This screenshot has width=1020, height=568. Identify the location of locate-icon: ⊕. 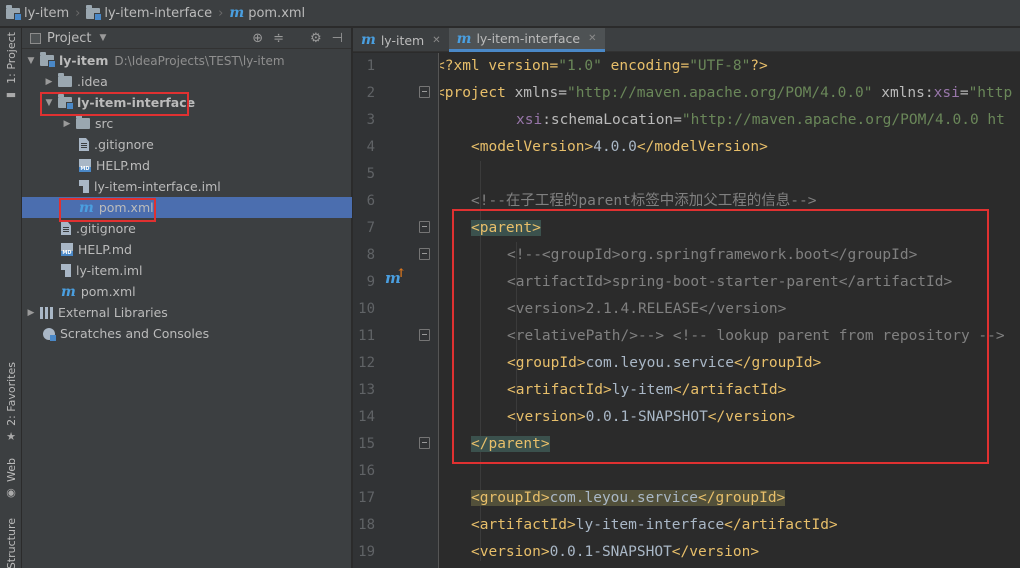
(257, 38).